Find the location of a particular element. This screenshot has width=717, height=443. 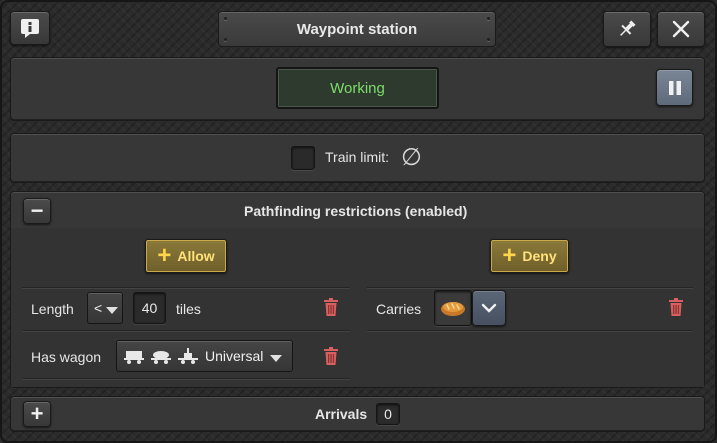

window-title-text: Waypoint station is located at coordinates (357, 29).